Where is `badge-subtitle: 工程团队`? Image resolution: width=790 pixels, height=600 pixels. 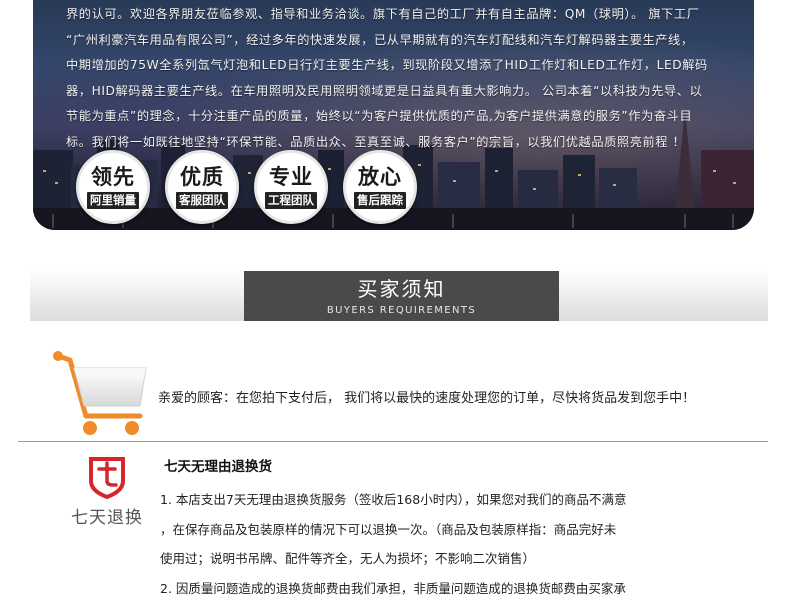 badge-subtitle: 工程团队 is located at coordinates (291, 200).